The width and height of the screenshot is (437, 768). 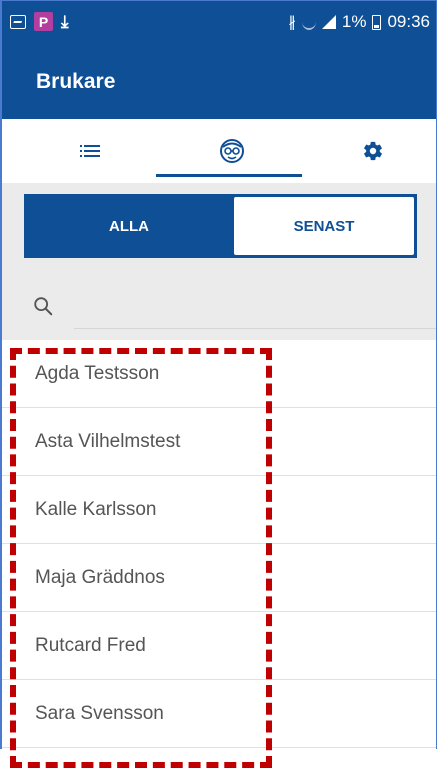 I want to click on list-item: Maja Gräddnos, so click(x=219, y=578).